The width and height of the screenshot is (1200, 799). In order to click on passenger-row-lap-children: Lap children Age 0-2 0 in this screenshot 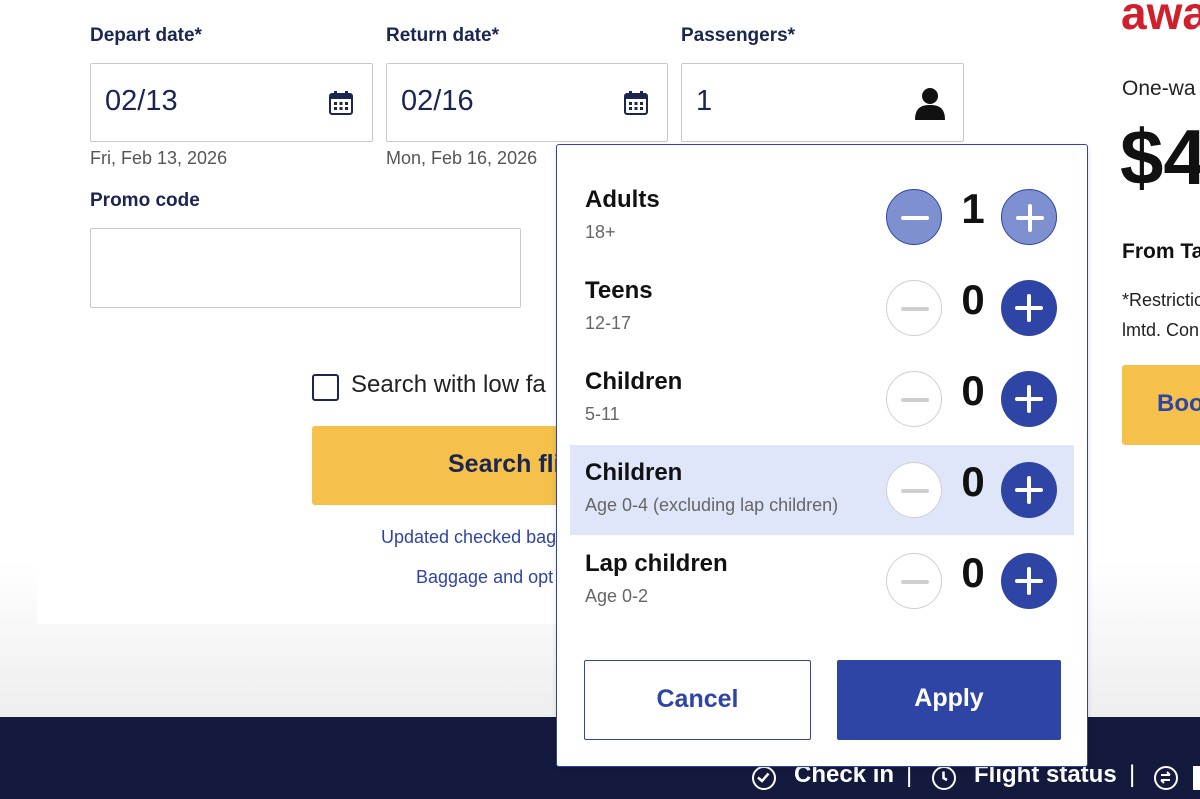, I will do `click(822, 581)`.